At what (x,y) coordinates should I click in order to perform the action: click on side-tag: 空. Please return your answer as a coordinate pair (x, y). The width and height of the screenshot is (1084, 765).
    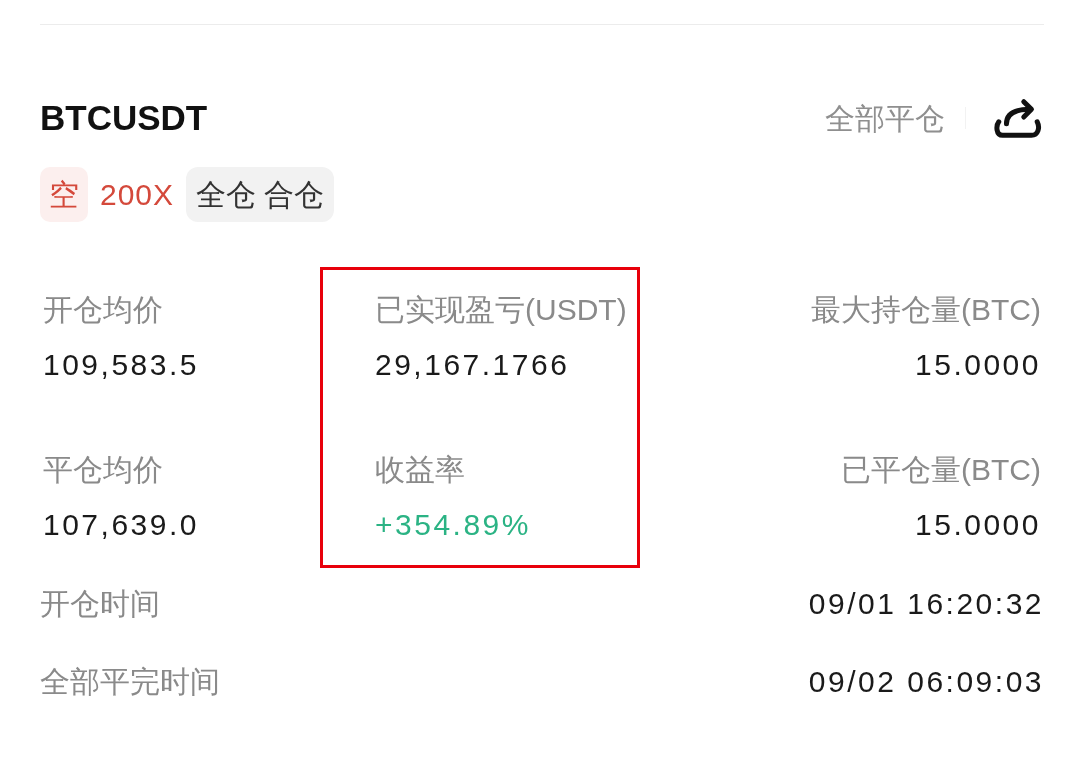
    Looking at the image, I should click on (64, 194).